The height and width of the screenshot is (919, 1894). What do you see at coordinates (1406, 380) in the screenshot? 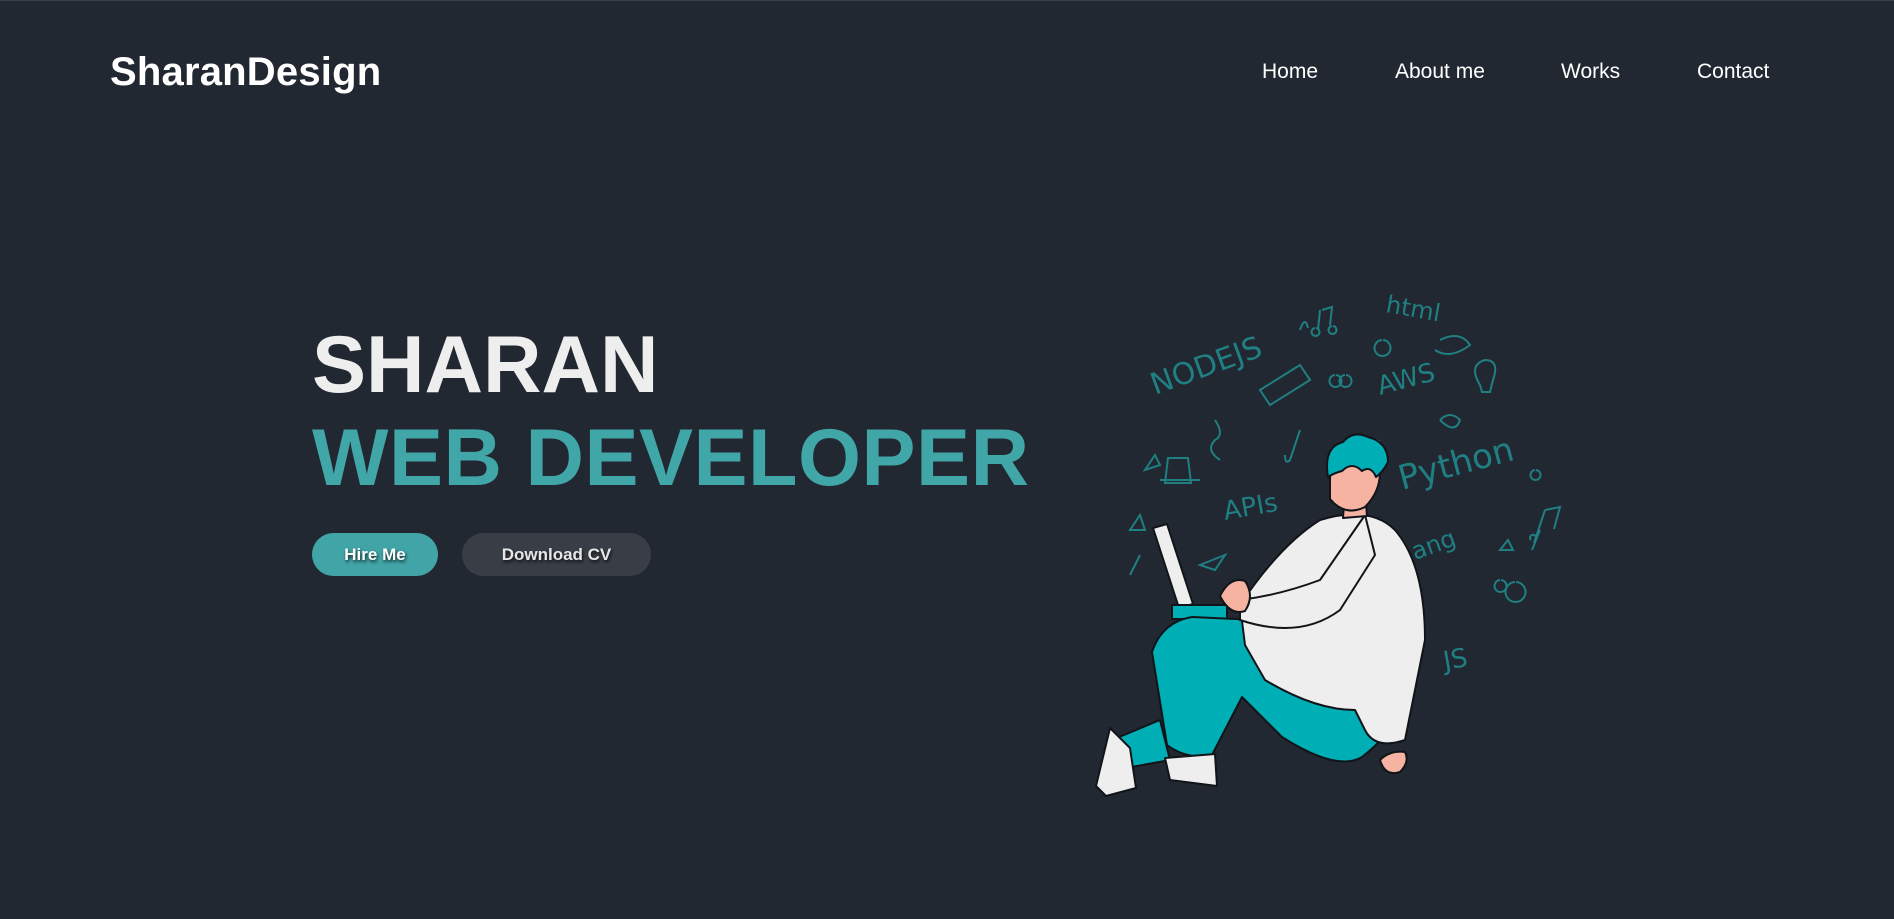
I see `doodle-aws: AWS` at bounding box center [1406, 380].